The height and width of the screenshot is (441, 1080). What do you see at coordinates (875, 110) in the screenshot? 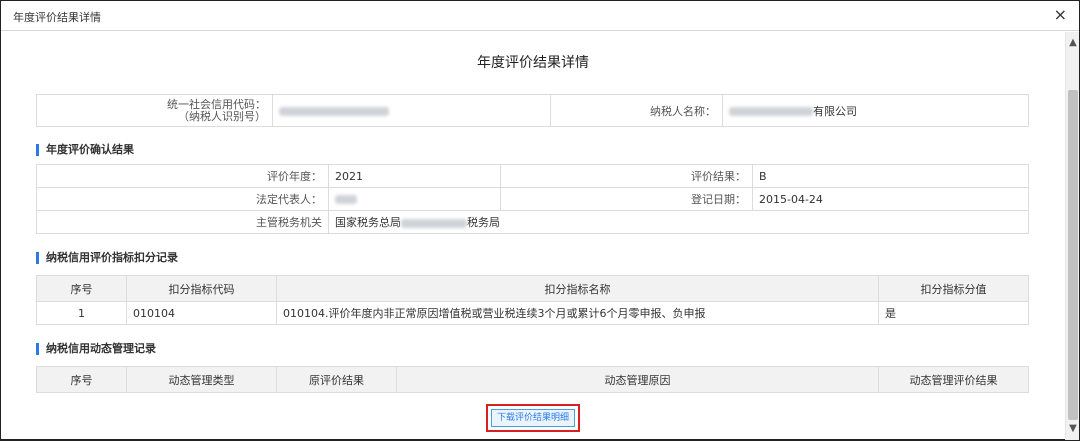
I see `taxpayer-name-value: 有限公司` at bounding box center [875, 110].